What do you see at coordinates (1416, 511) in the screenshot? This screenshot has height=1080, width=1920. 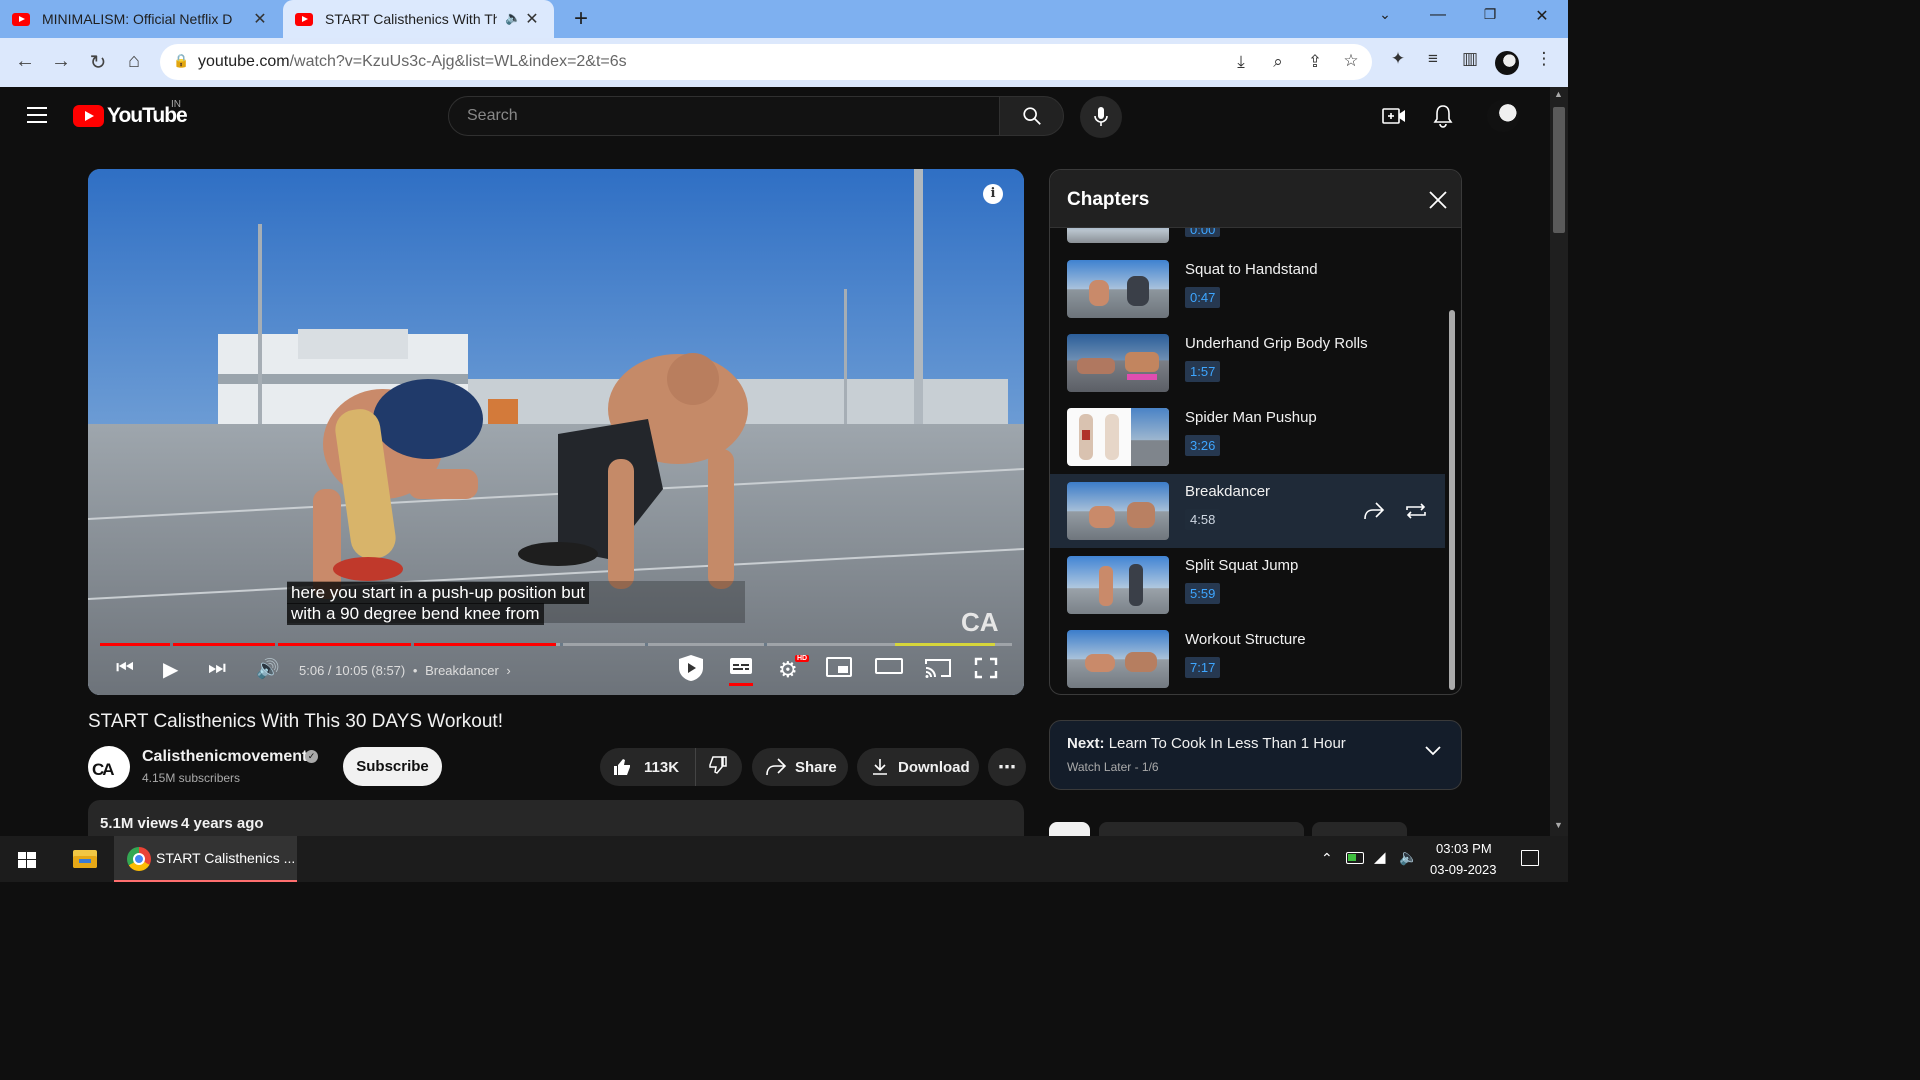 I see `loop-icon` at bounding box center [1416, 511].